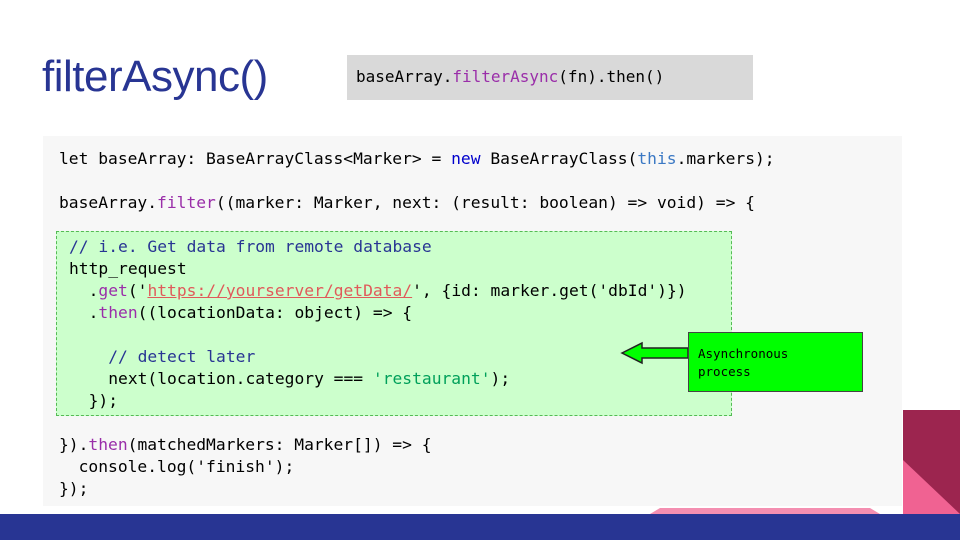 The image size is (960, 540). Describe the element at coordinates (805, 462) in the screenshot. I see `decorative-corner-shapes` at that location.